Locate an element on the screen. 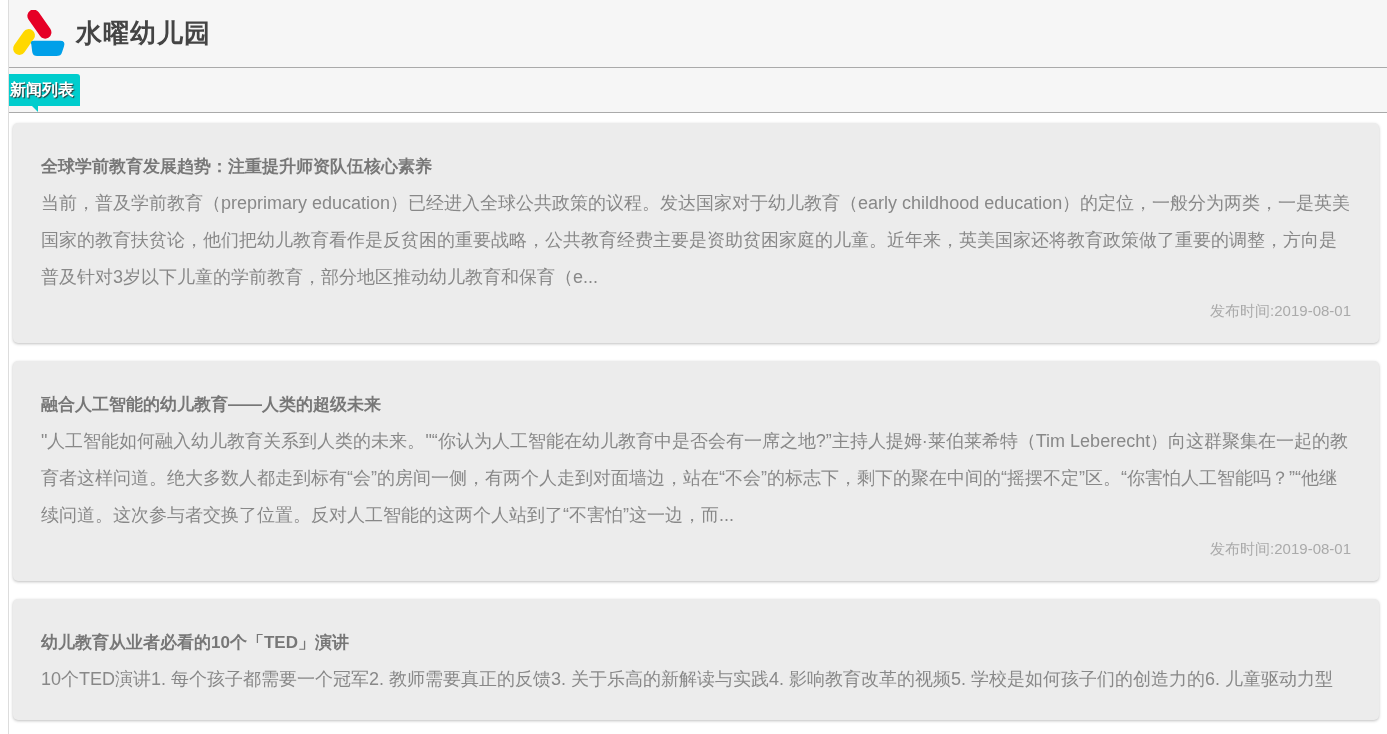 This screenshot has height=734, width=1387. site-name: 水曜幼儿园 is located at coordinates (143, 33).